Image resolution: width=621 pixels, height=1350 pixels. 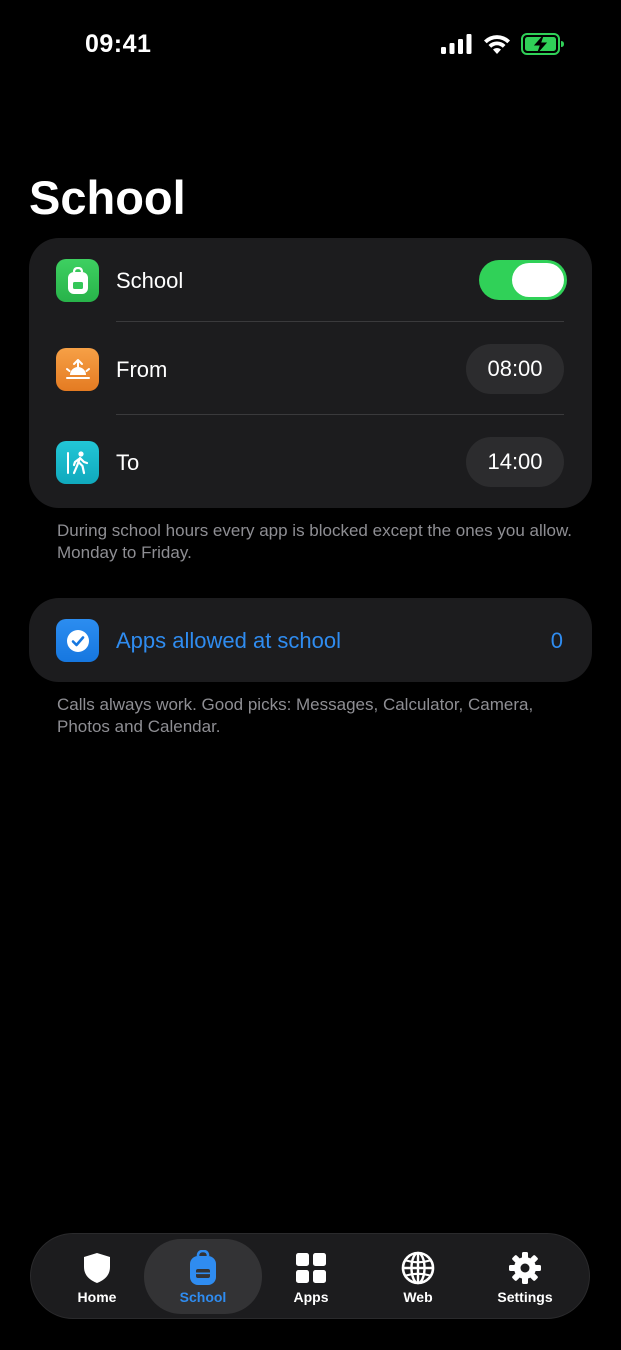 What do you see at coordinates (203, 1297) in the screenshot?
I see `tab-label: School` at bounding box center [203, 1297].